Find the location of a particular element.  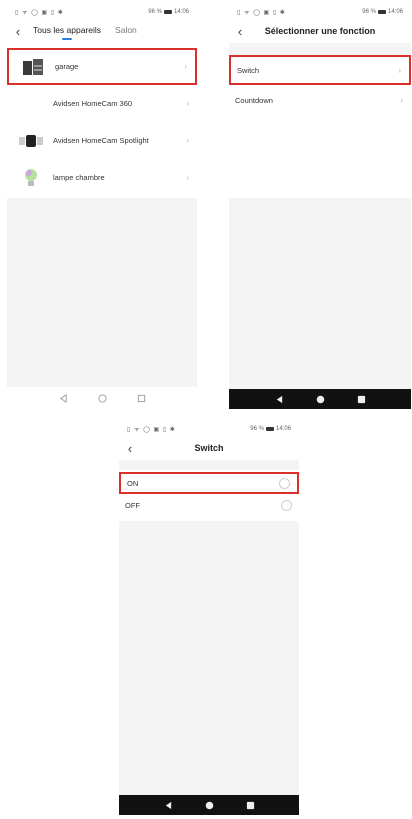

device-row-homecam-spotlight: Avidsen HomeCam Spotlight › is located at coordinates (102, 140).